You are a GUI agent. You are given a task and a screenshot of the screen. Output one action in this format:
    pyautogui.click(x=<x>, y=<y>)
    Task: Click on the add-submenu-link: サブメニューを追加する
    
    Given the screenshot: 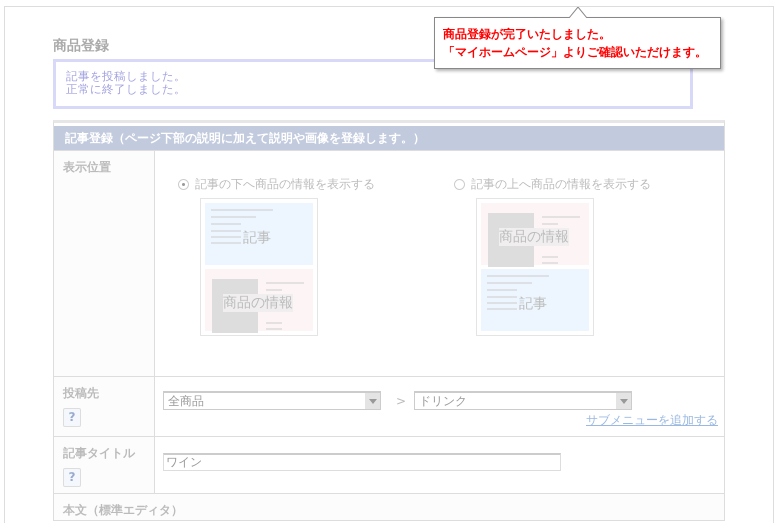 What is the action you would take?
    pyautogui.click(x=652, y=420)
    